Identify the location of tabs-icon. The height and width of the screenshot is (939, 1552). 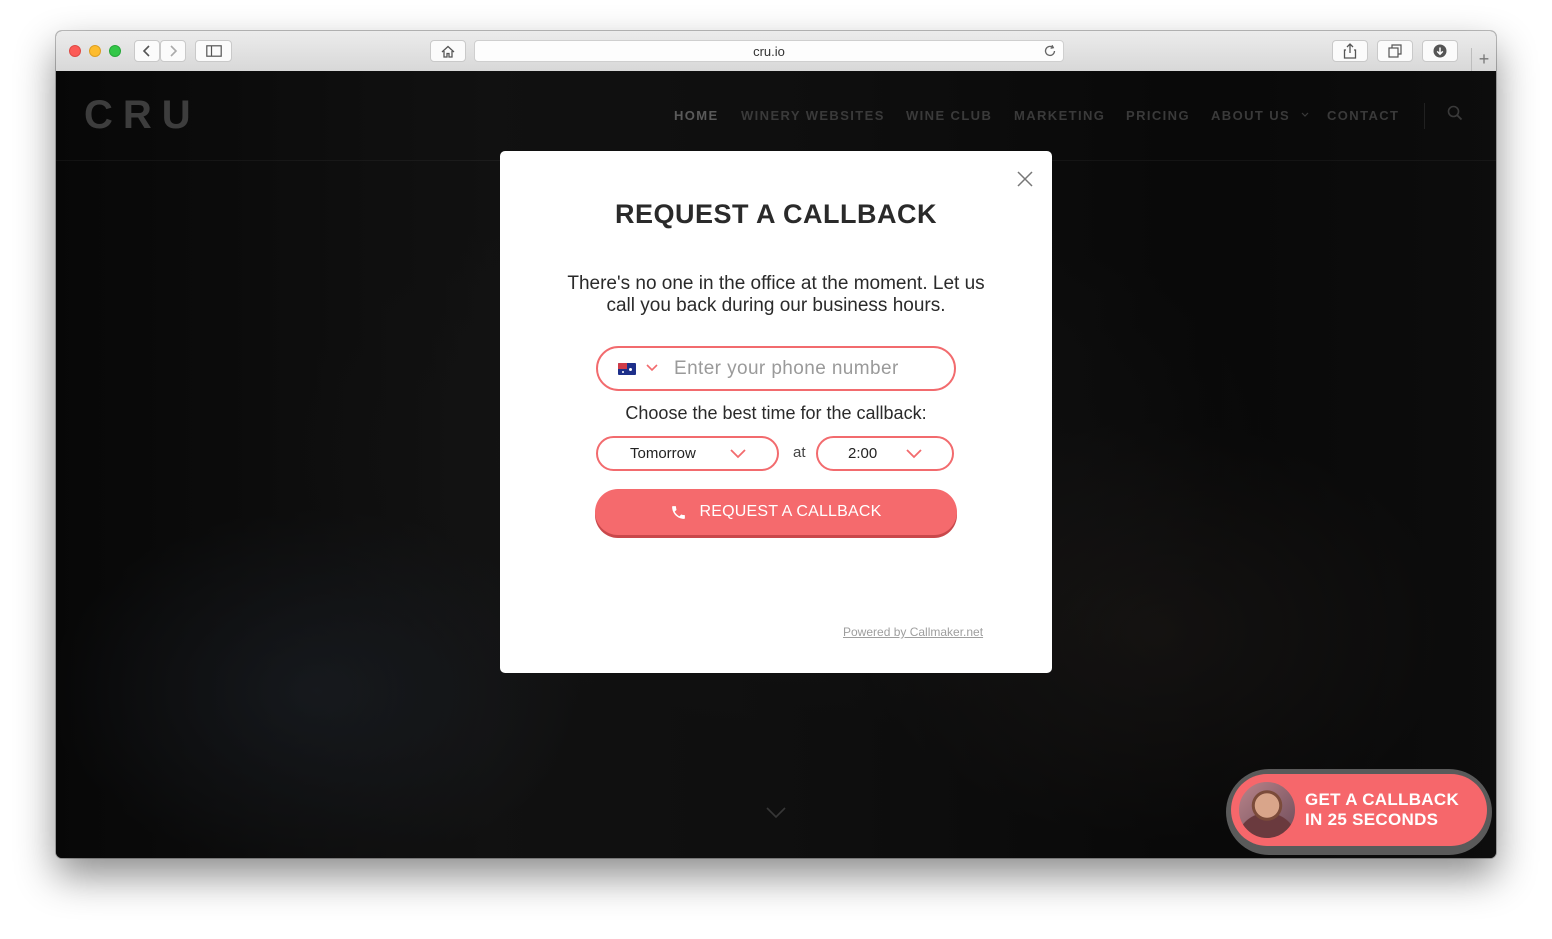
(1395, 51).